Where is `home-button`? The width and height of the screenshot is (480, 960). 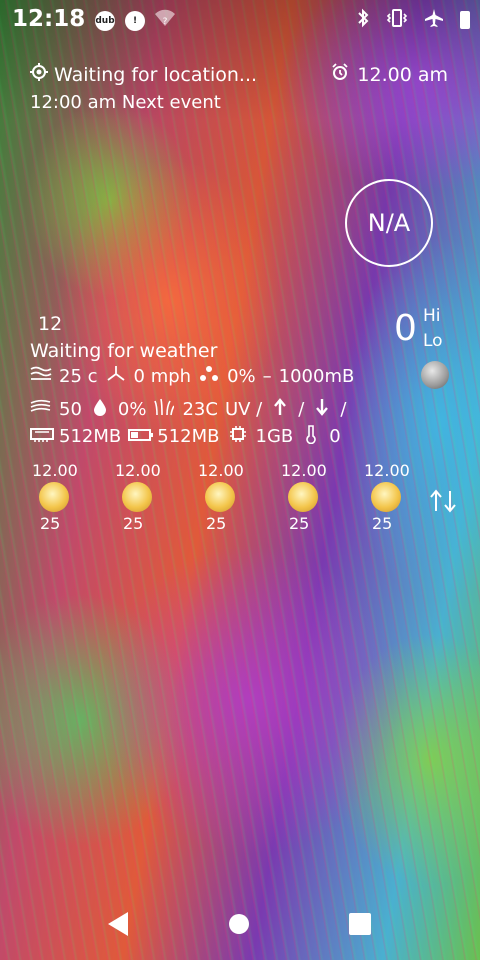
home-button is located at coordinates (239, 924).